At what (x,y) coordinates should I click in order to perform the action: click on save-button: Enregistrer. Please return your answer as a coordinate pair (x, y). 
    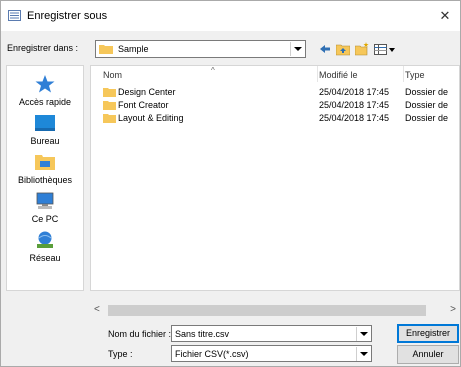
    Looking at the image, I should click on (428, 333).